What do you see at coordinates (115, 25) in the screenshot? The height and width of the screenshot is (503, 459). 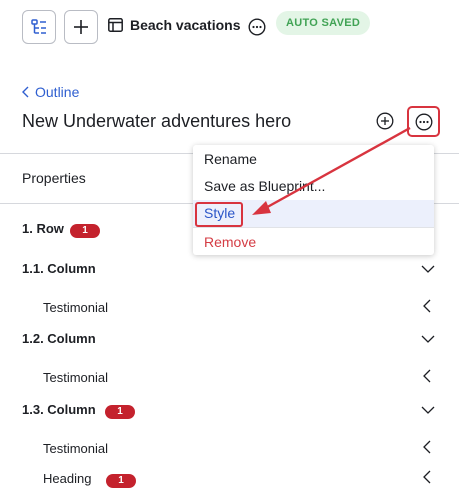 I see `page-layout-icon` at bounding box center [115, 25].